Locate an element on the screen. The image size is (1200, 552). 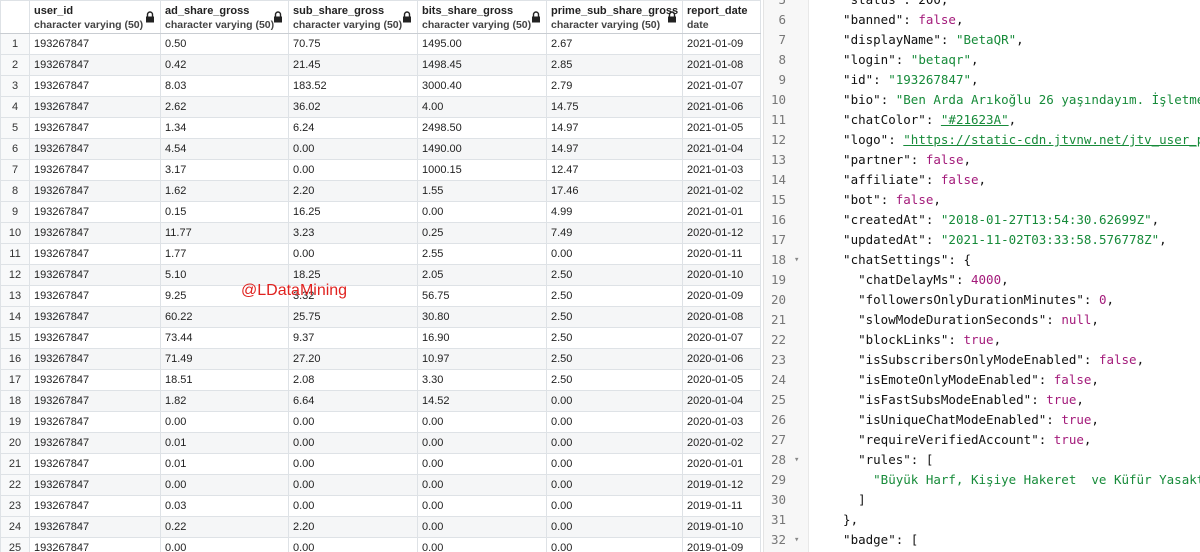
cell-ad-share-gross: 1.77 is located at coordinates (224, 254).